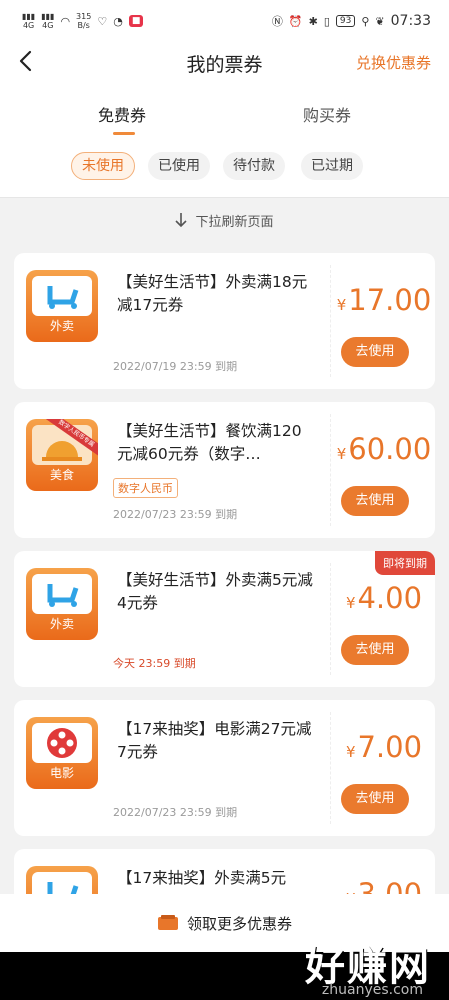 Image resolution: width=449 pixels, height=1000 pixels. I want to click on get-more-coupons-label: 领取更多优惠券, so click(239, 923).